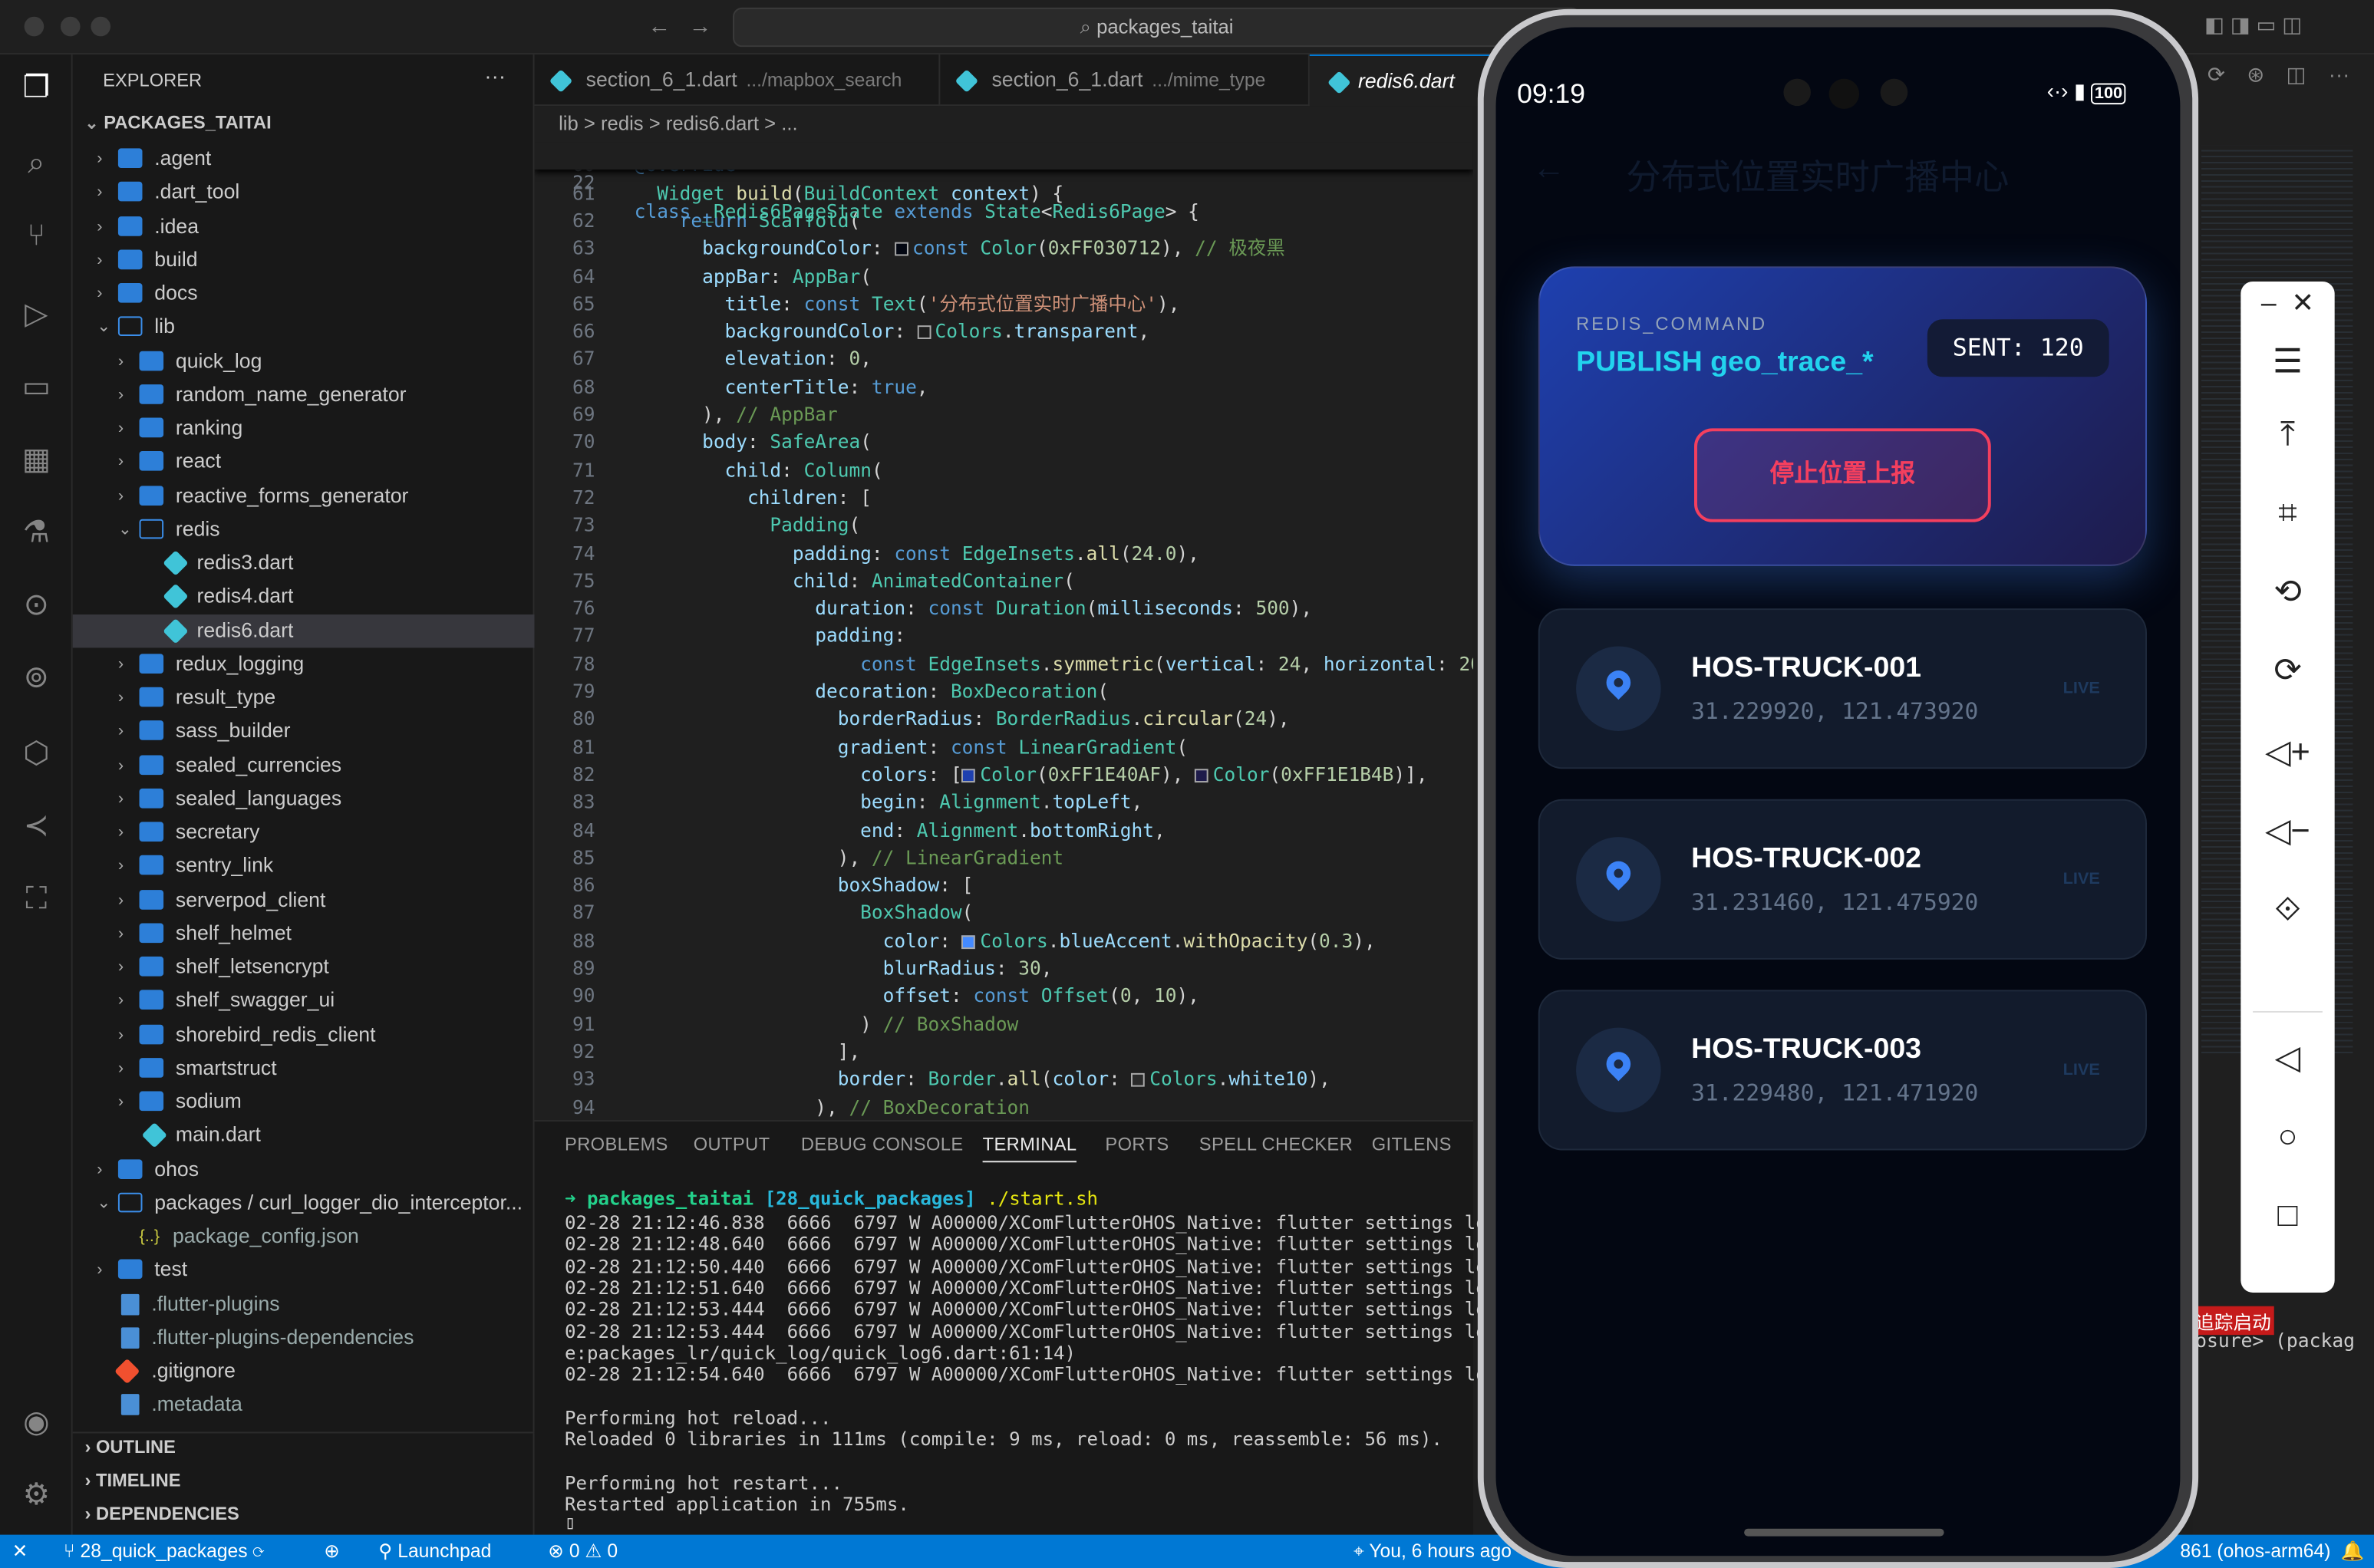 This screenshot has height=1568, width=2374. Describe the element at coordinates (36, 387) in the screenshot. I see `remote-explorer-icon: ▭` at that location.